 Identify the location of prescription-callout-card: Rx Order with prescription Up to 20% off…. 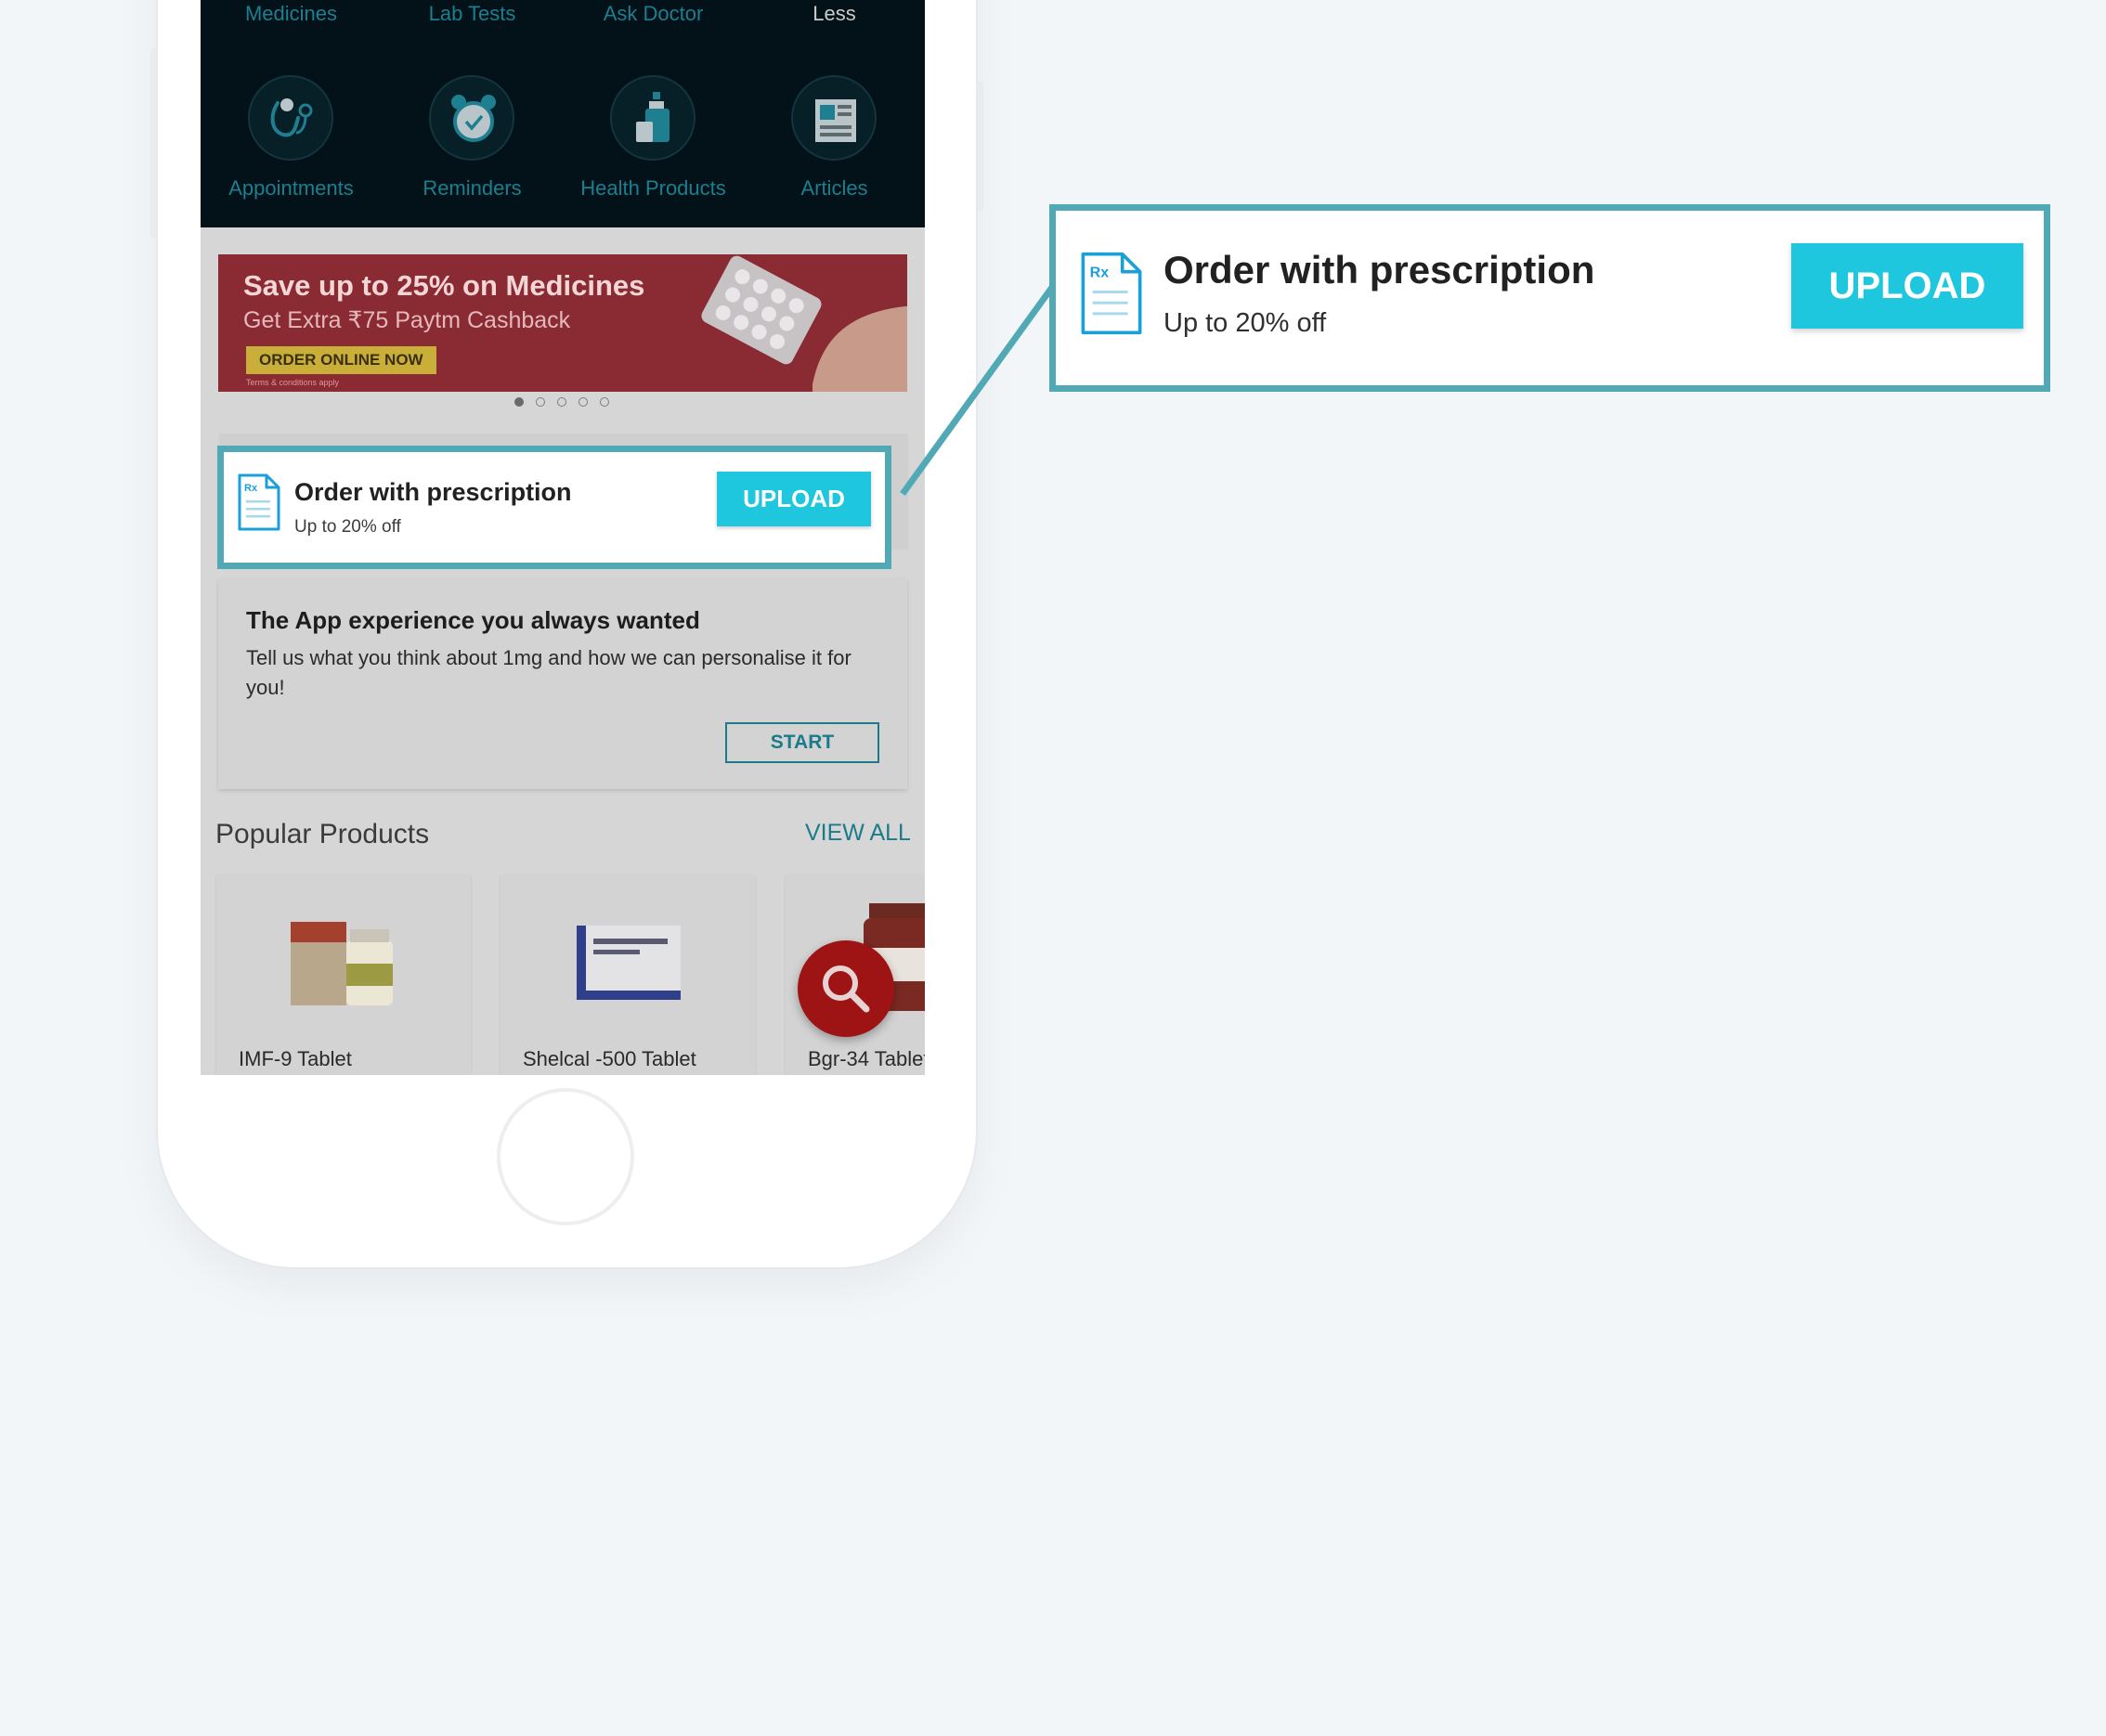
(1549, 298).